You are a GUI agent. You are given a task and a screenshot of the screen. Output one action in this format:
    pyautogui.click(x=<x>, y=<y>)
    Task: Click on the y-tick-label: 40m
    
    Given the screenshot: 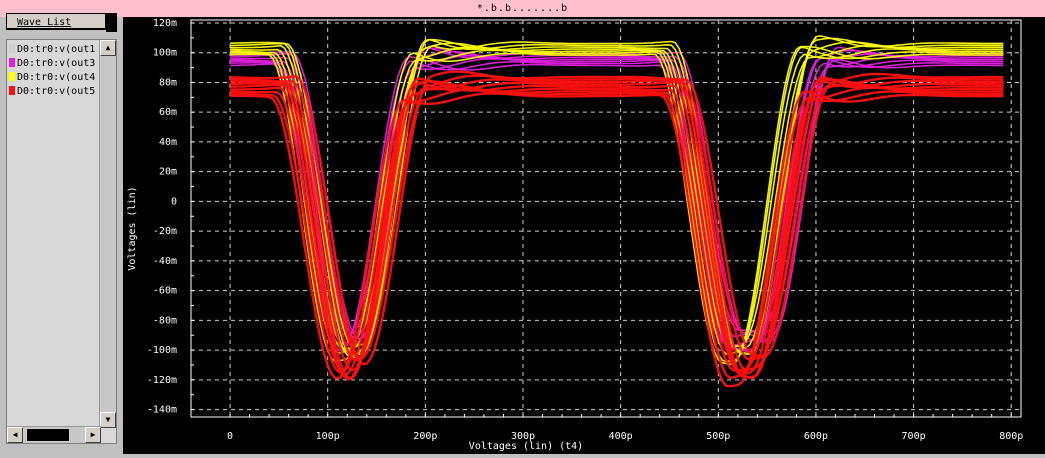 What is the action you would take?
    pyautogui.click(x=168, y=142)
    